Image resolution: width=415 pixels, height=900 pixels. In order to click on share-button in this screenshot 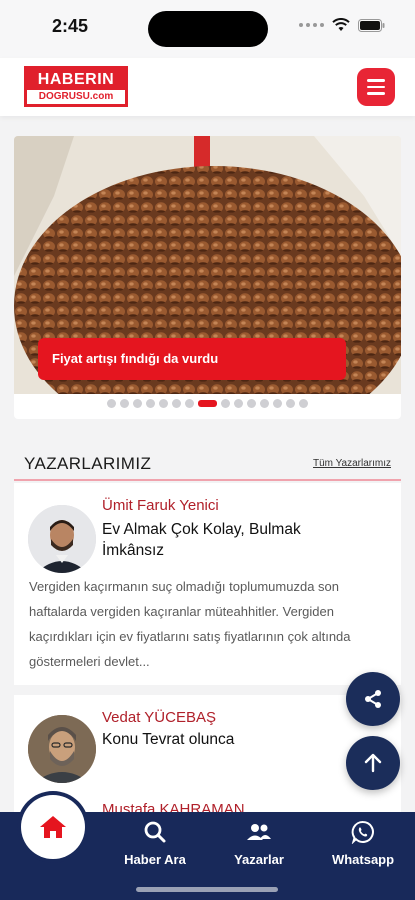, I will do `click(373, 699)`.